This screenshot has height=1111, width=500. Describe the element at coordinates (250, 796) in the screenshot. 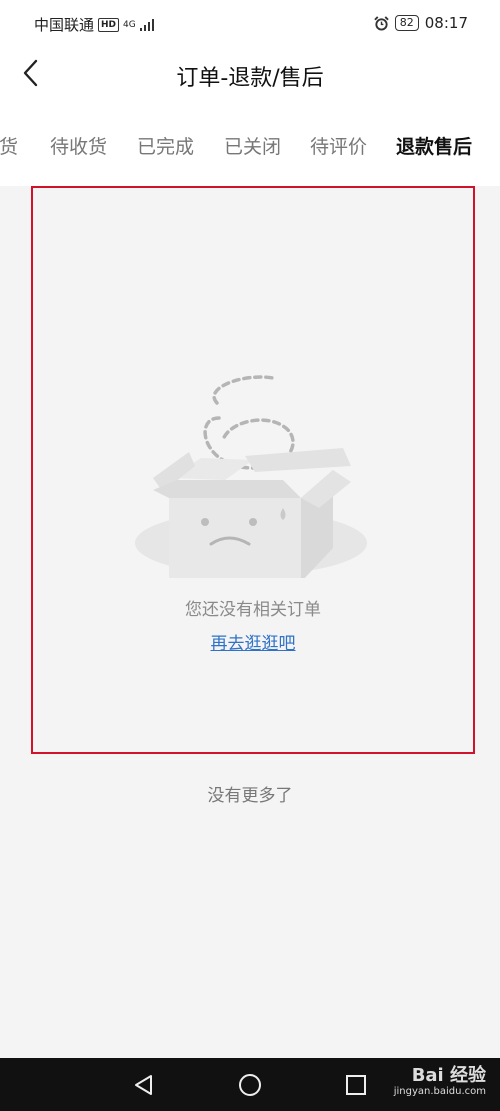

I see `no-more-text: 没有更多了` at that location.